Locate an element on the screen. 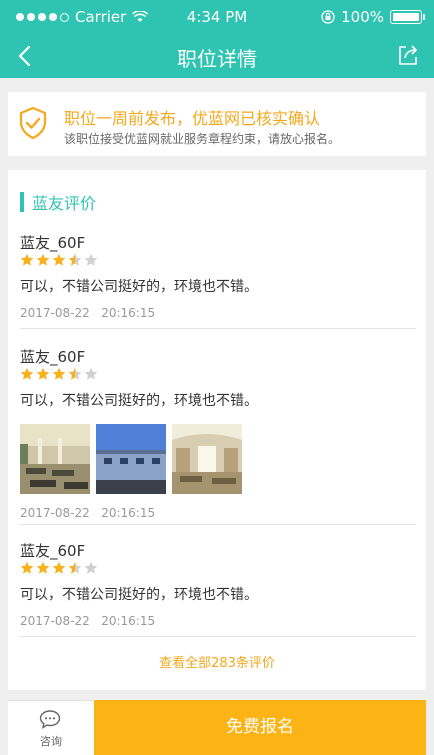 The height and width of the screenshot is (755, 434). factory-building-photo is located at coordinates (131, 459).